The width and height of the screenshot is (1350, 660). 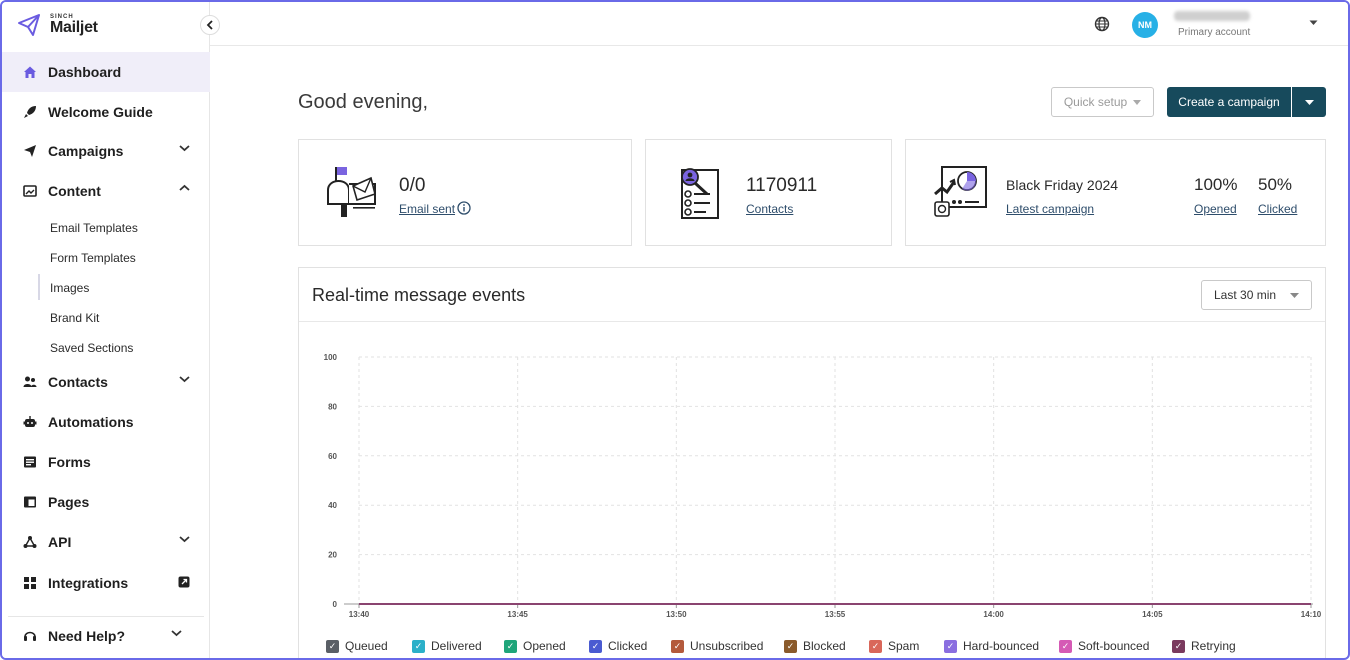 What do you see at coordinates (517, 614) in the screenshot?
I see `x-tick-label: 13:45` at bounding box center [517, 614].